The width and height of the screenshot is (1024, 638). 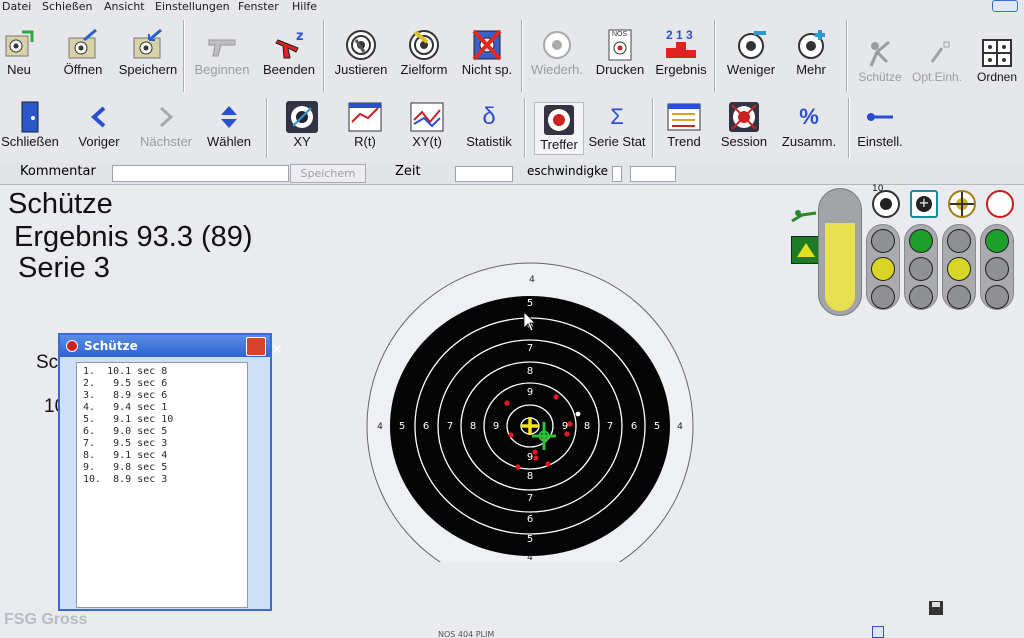 What do you see at coordinates (751, 52) in the screenshot?
I see `less-button: Weniger` at bounding box center [751, 52].